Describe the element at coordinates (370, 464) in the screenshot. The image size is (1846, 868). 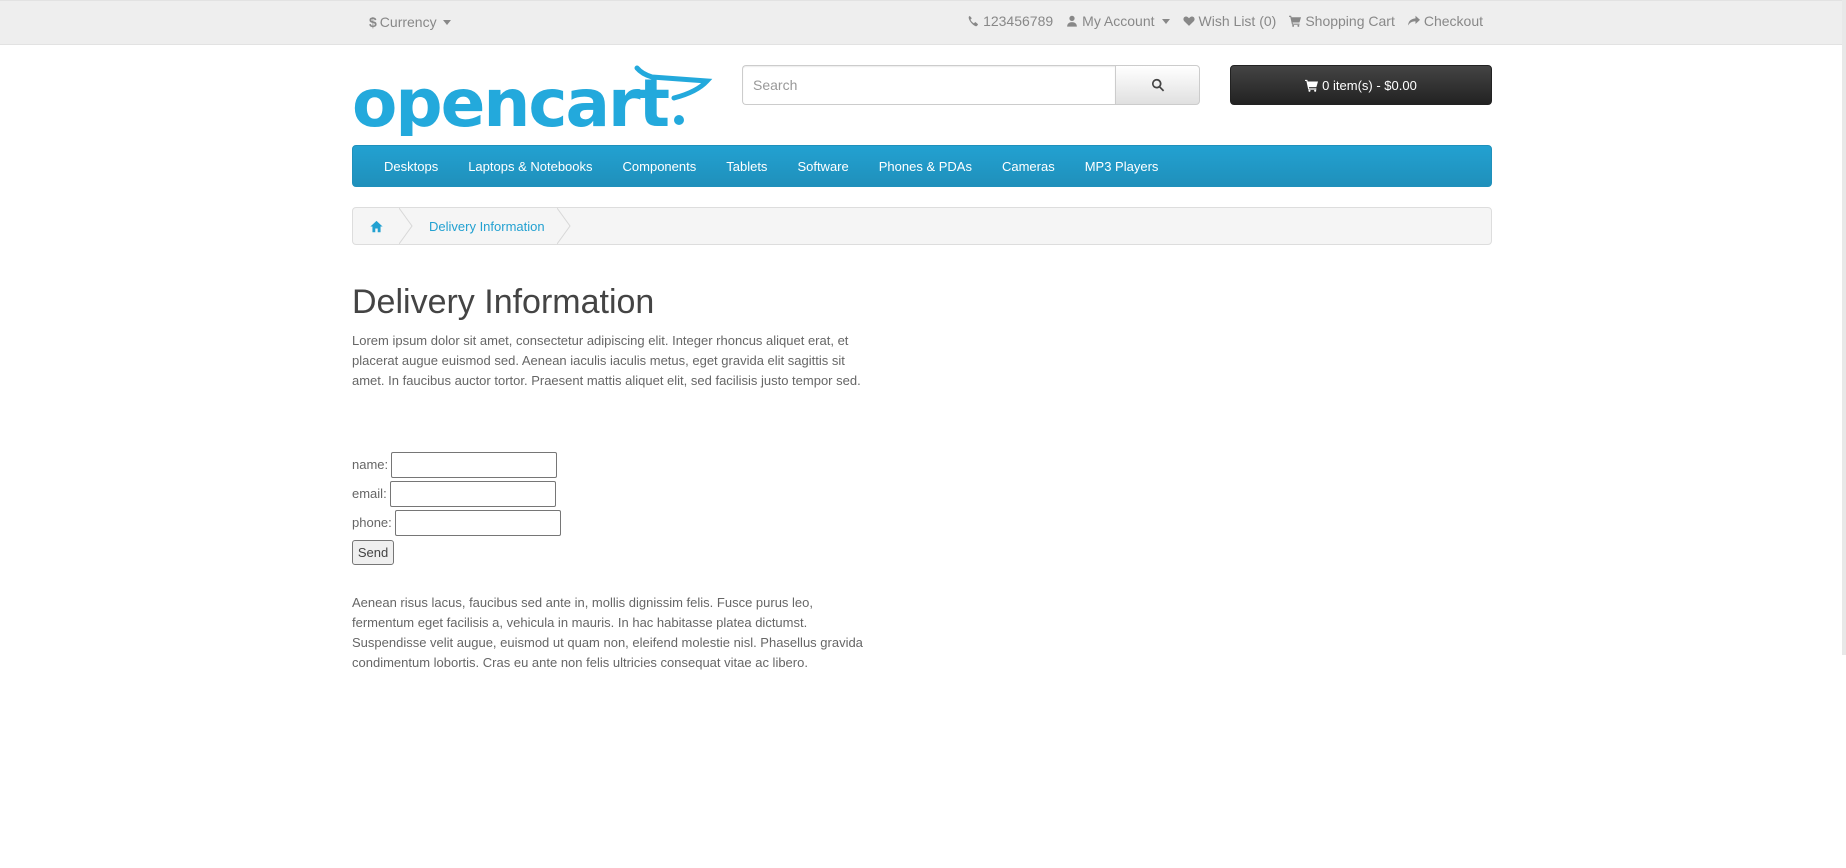
I see `name-label: name:` at that location.